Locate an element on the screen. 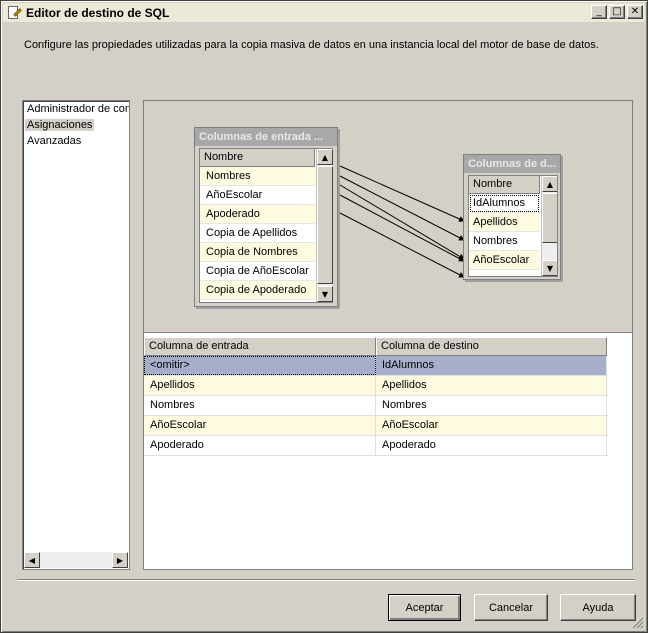  input-cell: <omitir> is located at coordinates (260, 365).